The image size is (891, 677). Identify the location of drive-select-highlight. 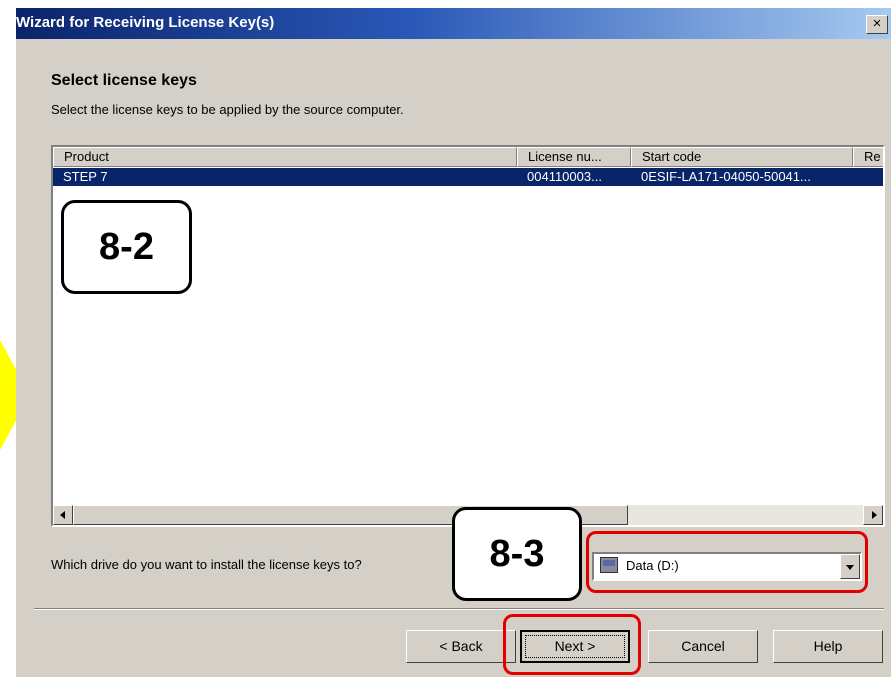
(727, 562).